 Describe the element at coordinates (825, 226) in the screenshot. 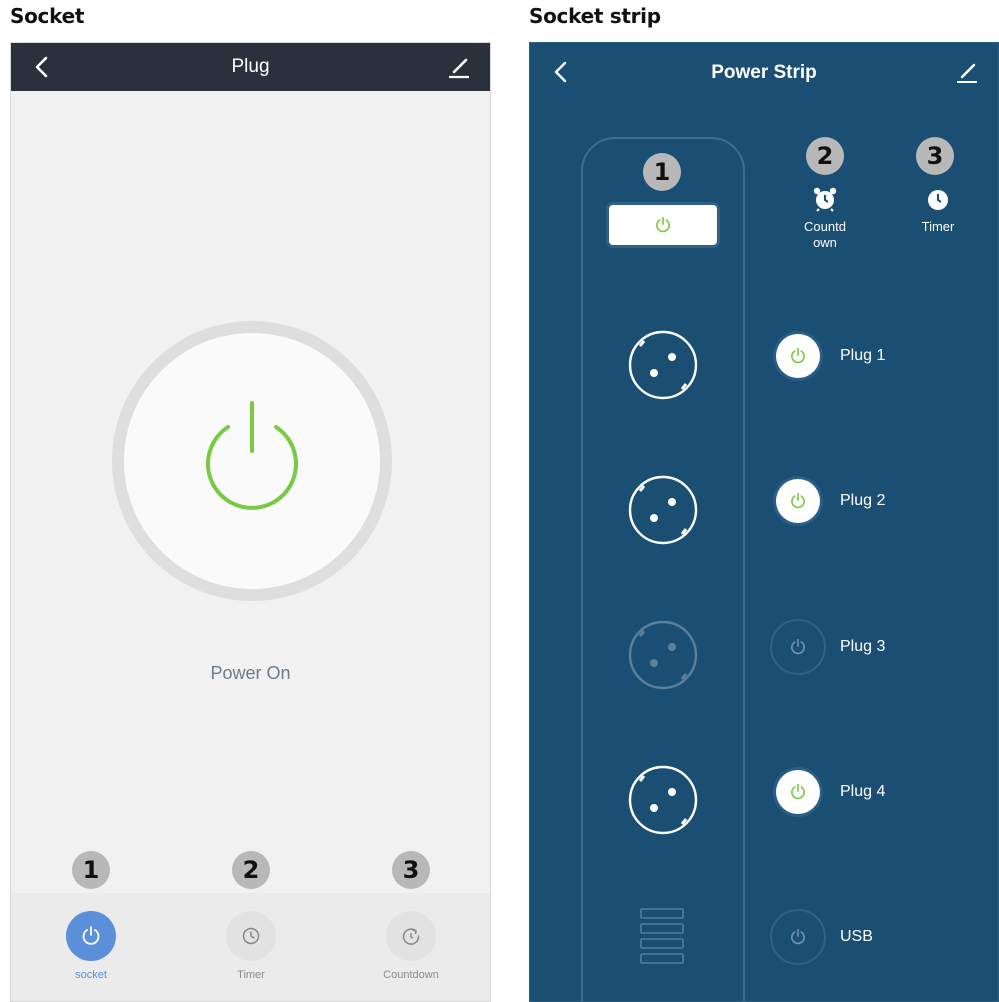

I see `countdown-label-line1: Countd` at that location.